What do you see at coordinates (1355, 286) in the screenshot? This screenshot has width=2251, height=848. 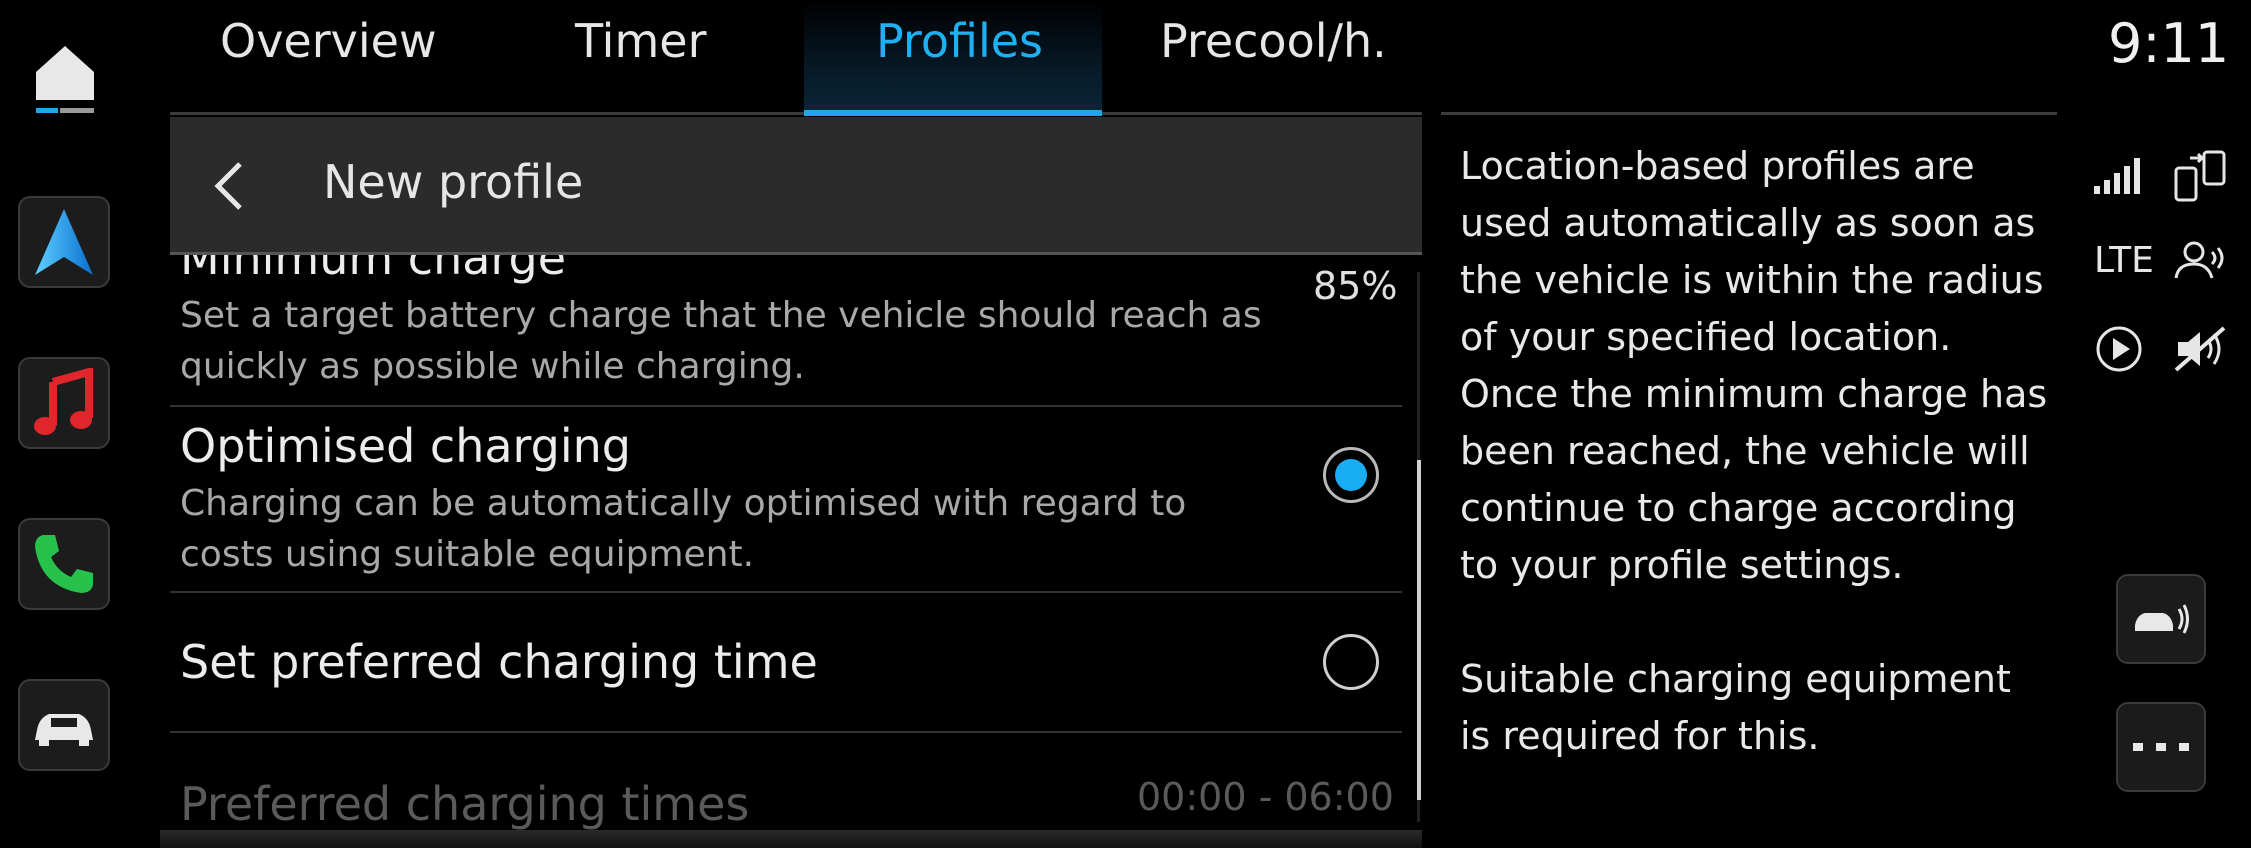 I see `minimum-charge-value: 85%` at bounding box center [1355, 286].